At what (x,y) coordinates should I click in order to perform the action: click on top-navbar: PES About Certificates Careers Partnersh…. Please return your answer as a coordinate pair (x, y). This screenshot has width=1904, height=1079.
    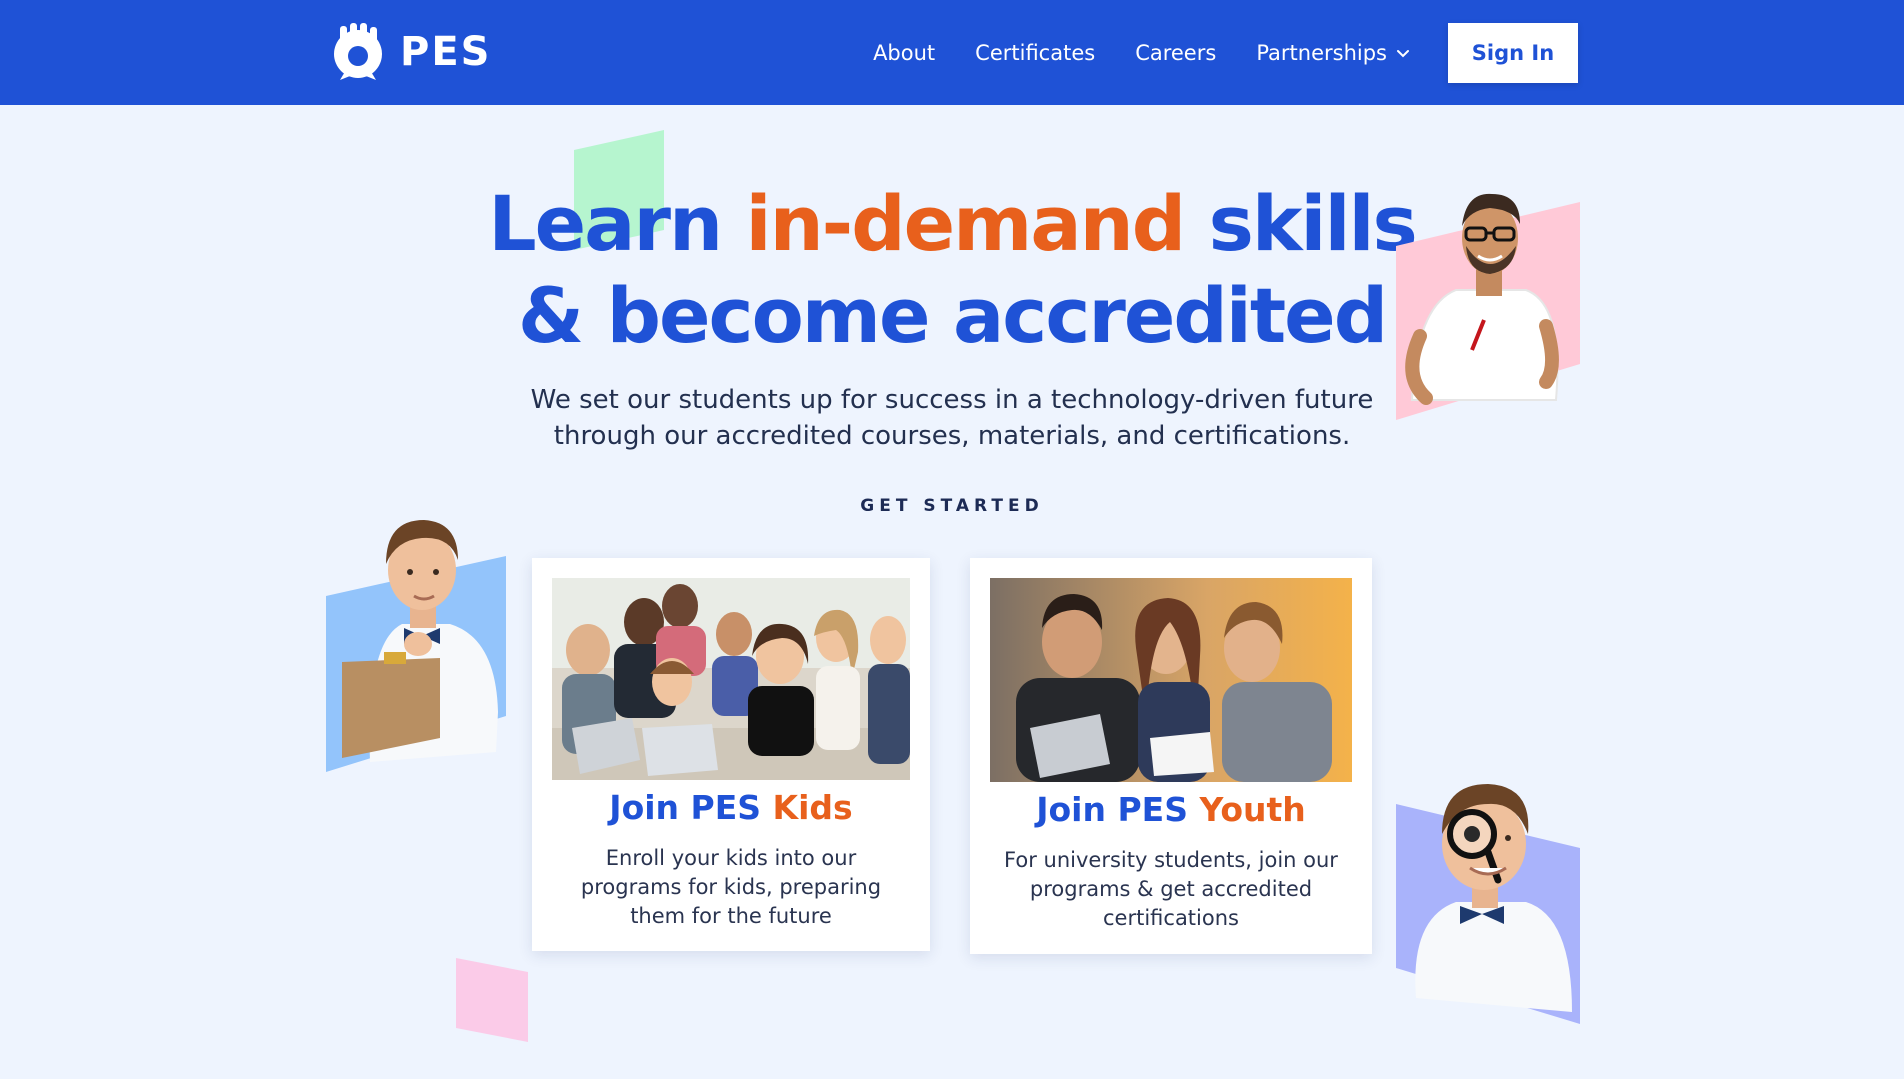
    Looking at the image, I should click on (952, 52).